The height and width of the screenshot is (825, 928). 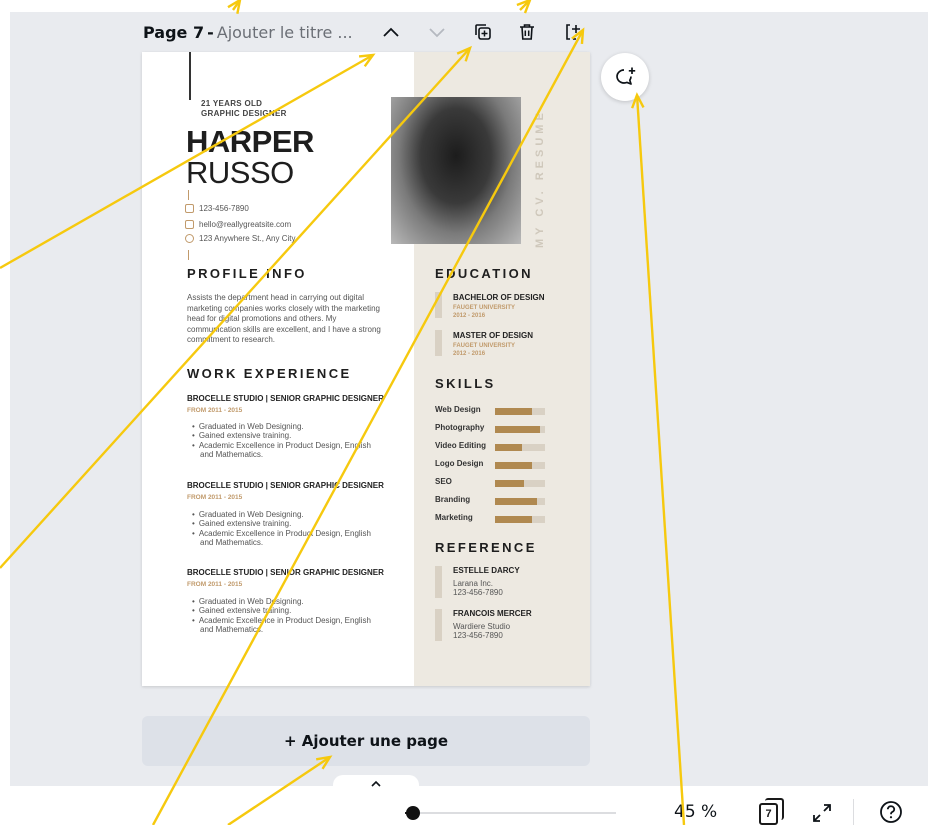 What do you see at coordinates (492, 482) in the screenshot?
I see `skill-row: SEO` at bounding box center [492, 482].